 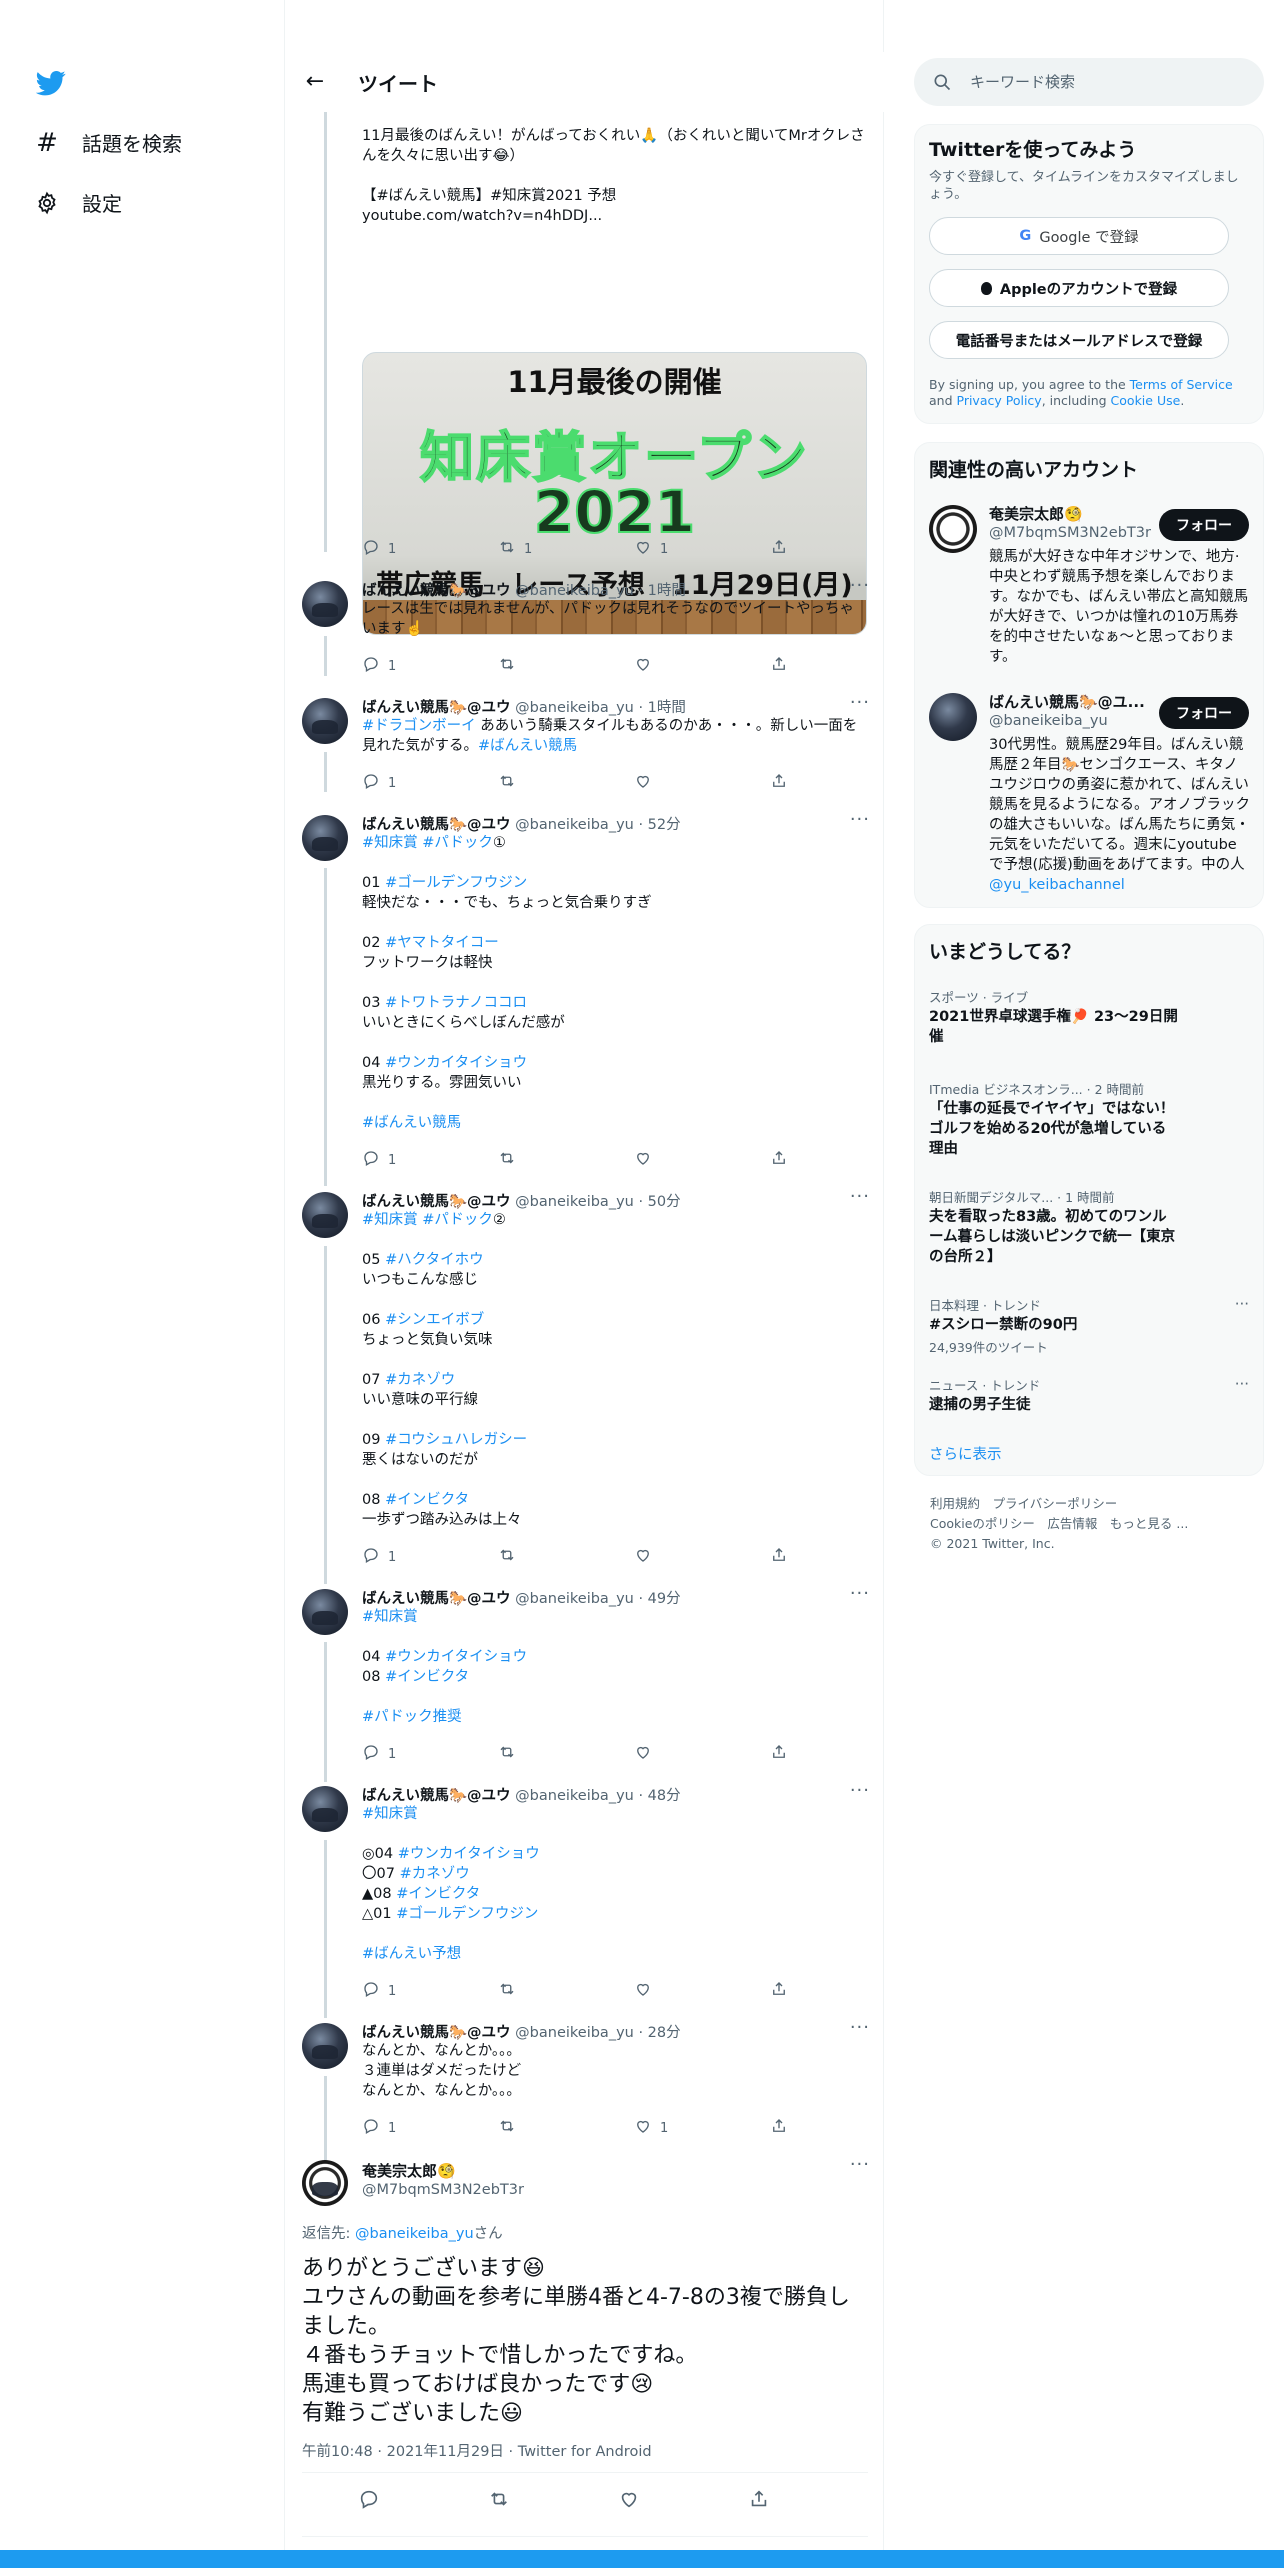 What do you see at coordinates (1105, 82) in the screenshot?
I see `search-input` at bounding box center [1105, 82].